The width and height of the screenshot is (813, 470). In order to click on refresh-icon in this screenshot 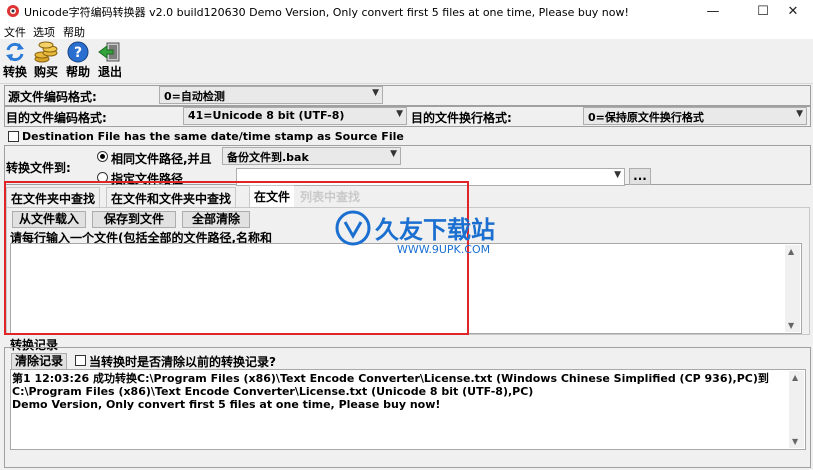, I will do `click(15, 52)`.